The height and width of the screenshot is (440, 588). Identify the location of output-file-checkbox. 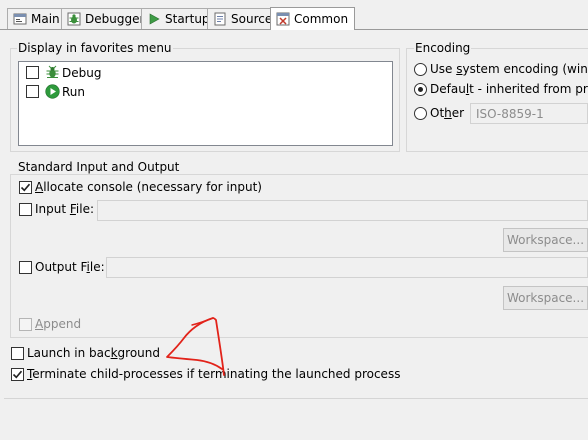
(25, 267).